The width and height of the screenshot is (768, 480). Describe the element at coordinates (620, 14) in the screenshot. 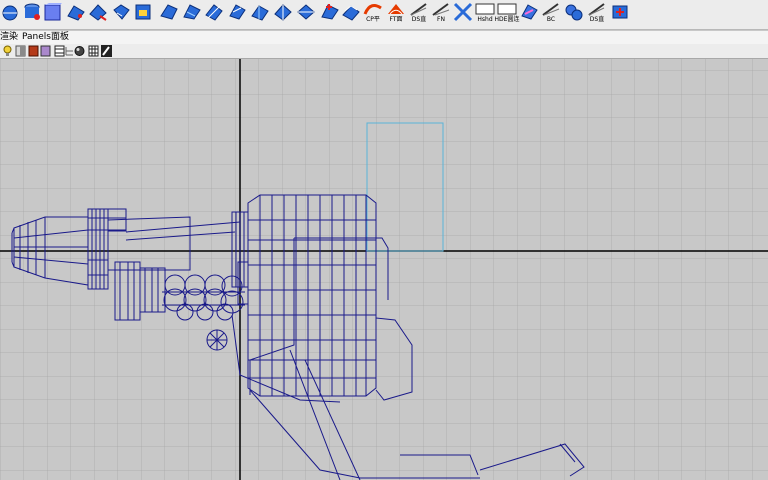

I see `surface-tools-icon` at that location.